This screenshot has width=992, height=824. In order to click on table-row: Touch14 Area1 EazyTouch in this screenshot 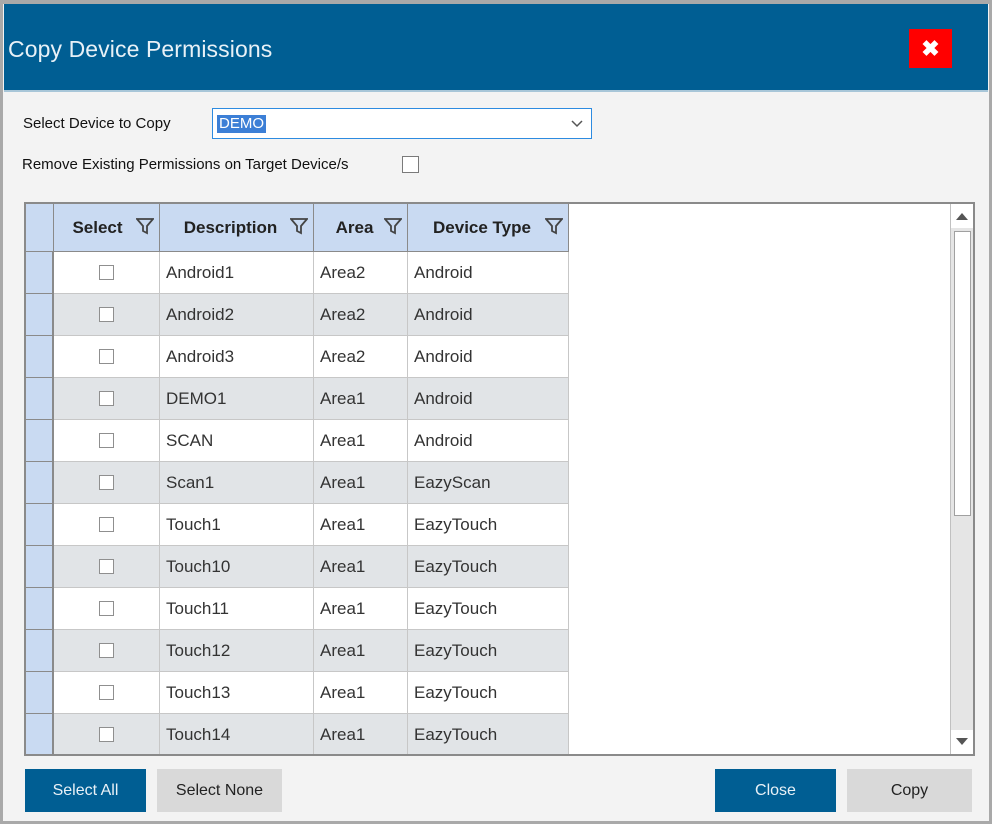, I will do `click(297, 734)`.